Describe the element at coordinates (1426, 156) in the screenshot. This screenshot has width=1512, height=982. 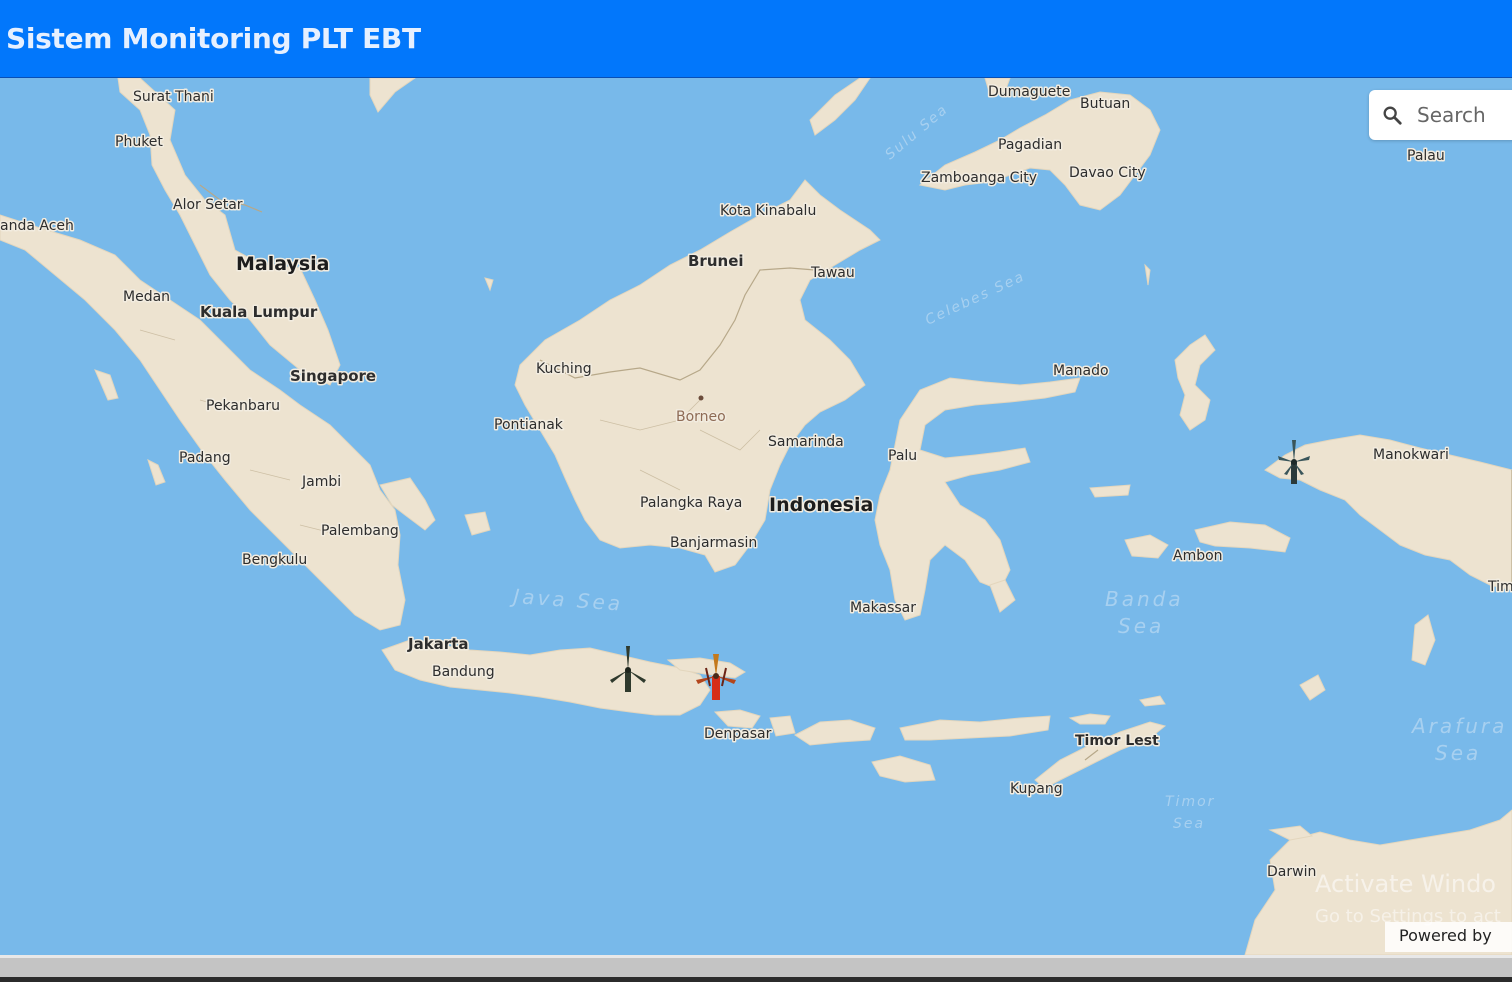
I see `label-palau: Palau` at that location.